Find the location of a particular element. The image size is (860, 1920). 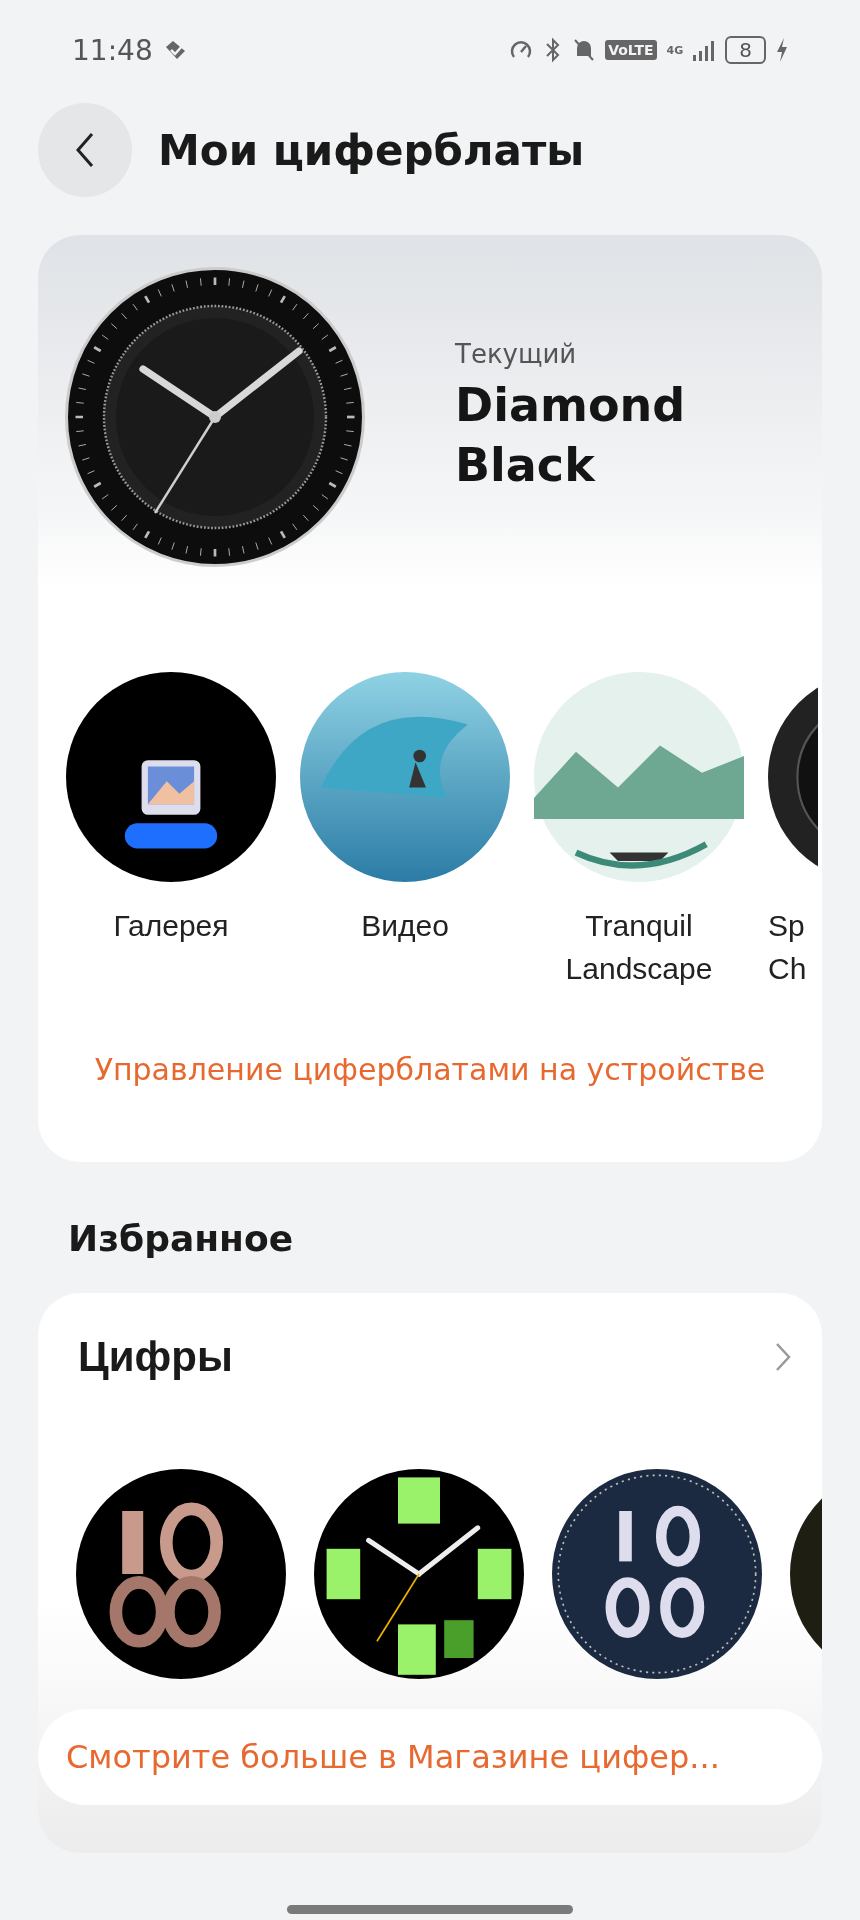

battery-level: 8 is located at coordinates (745, 50).